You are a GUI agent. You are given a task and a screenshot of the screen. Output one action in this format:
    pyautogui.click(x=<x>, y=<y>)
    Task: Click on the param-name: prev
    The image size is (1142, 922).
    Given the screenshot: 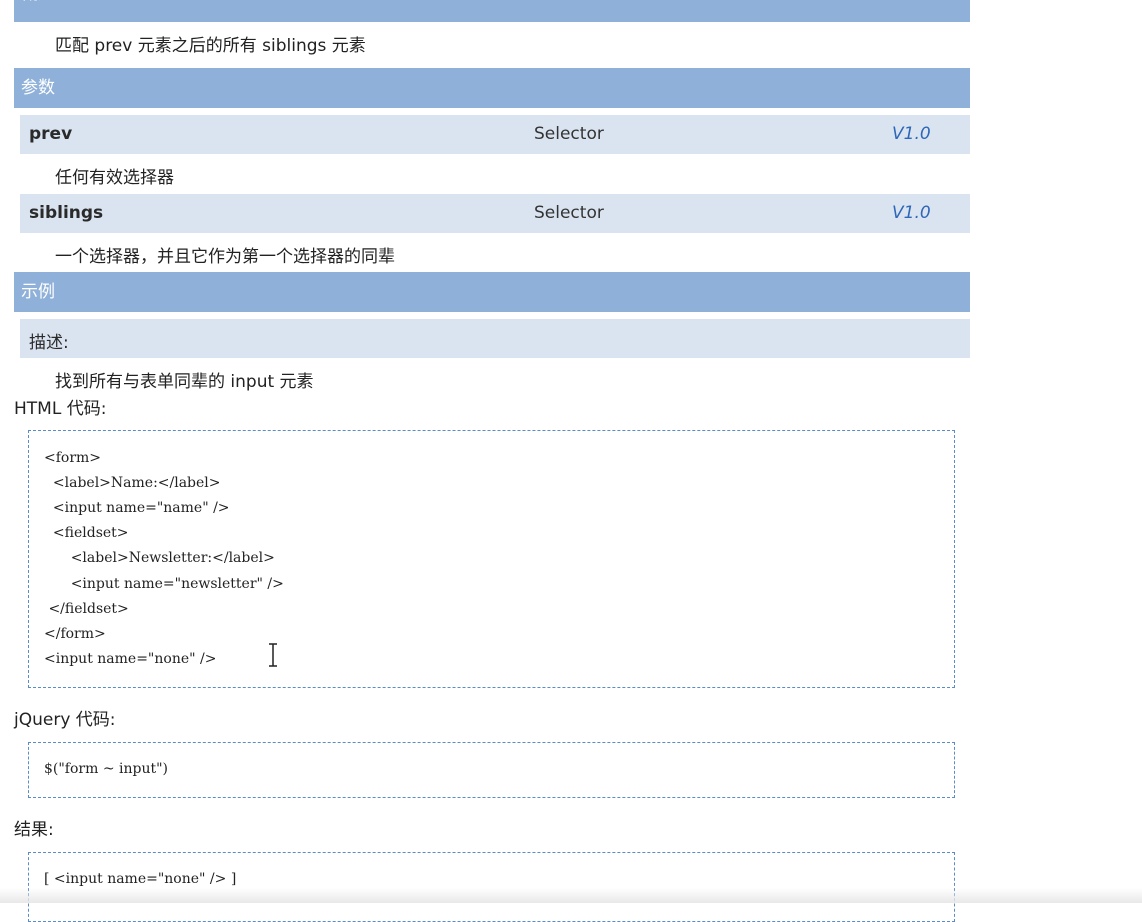 What is the action you would take?
    pyautogui.click(x=51, y=134)
    